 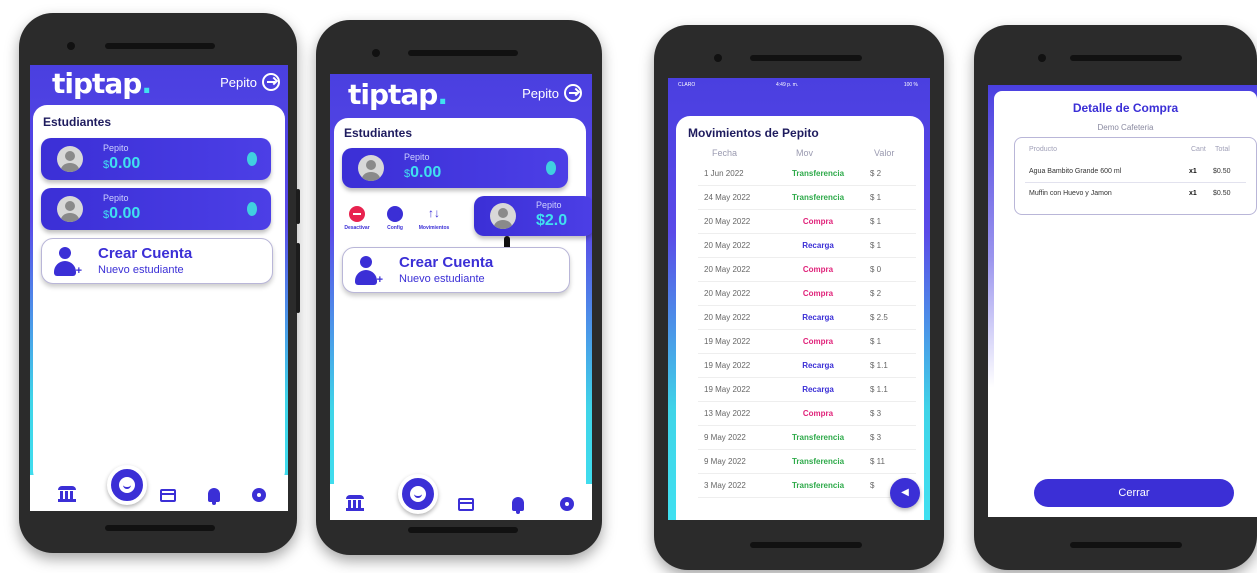 I want to click on movement-row: 20 May 2022 Compra $ 0, so click(x=807, y=270).